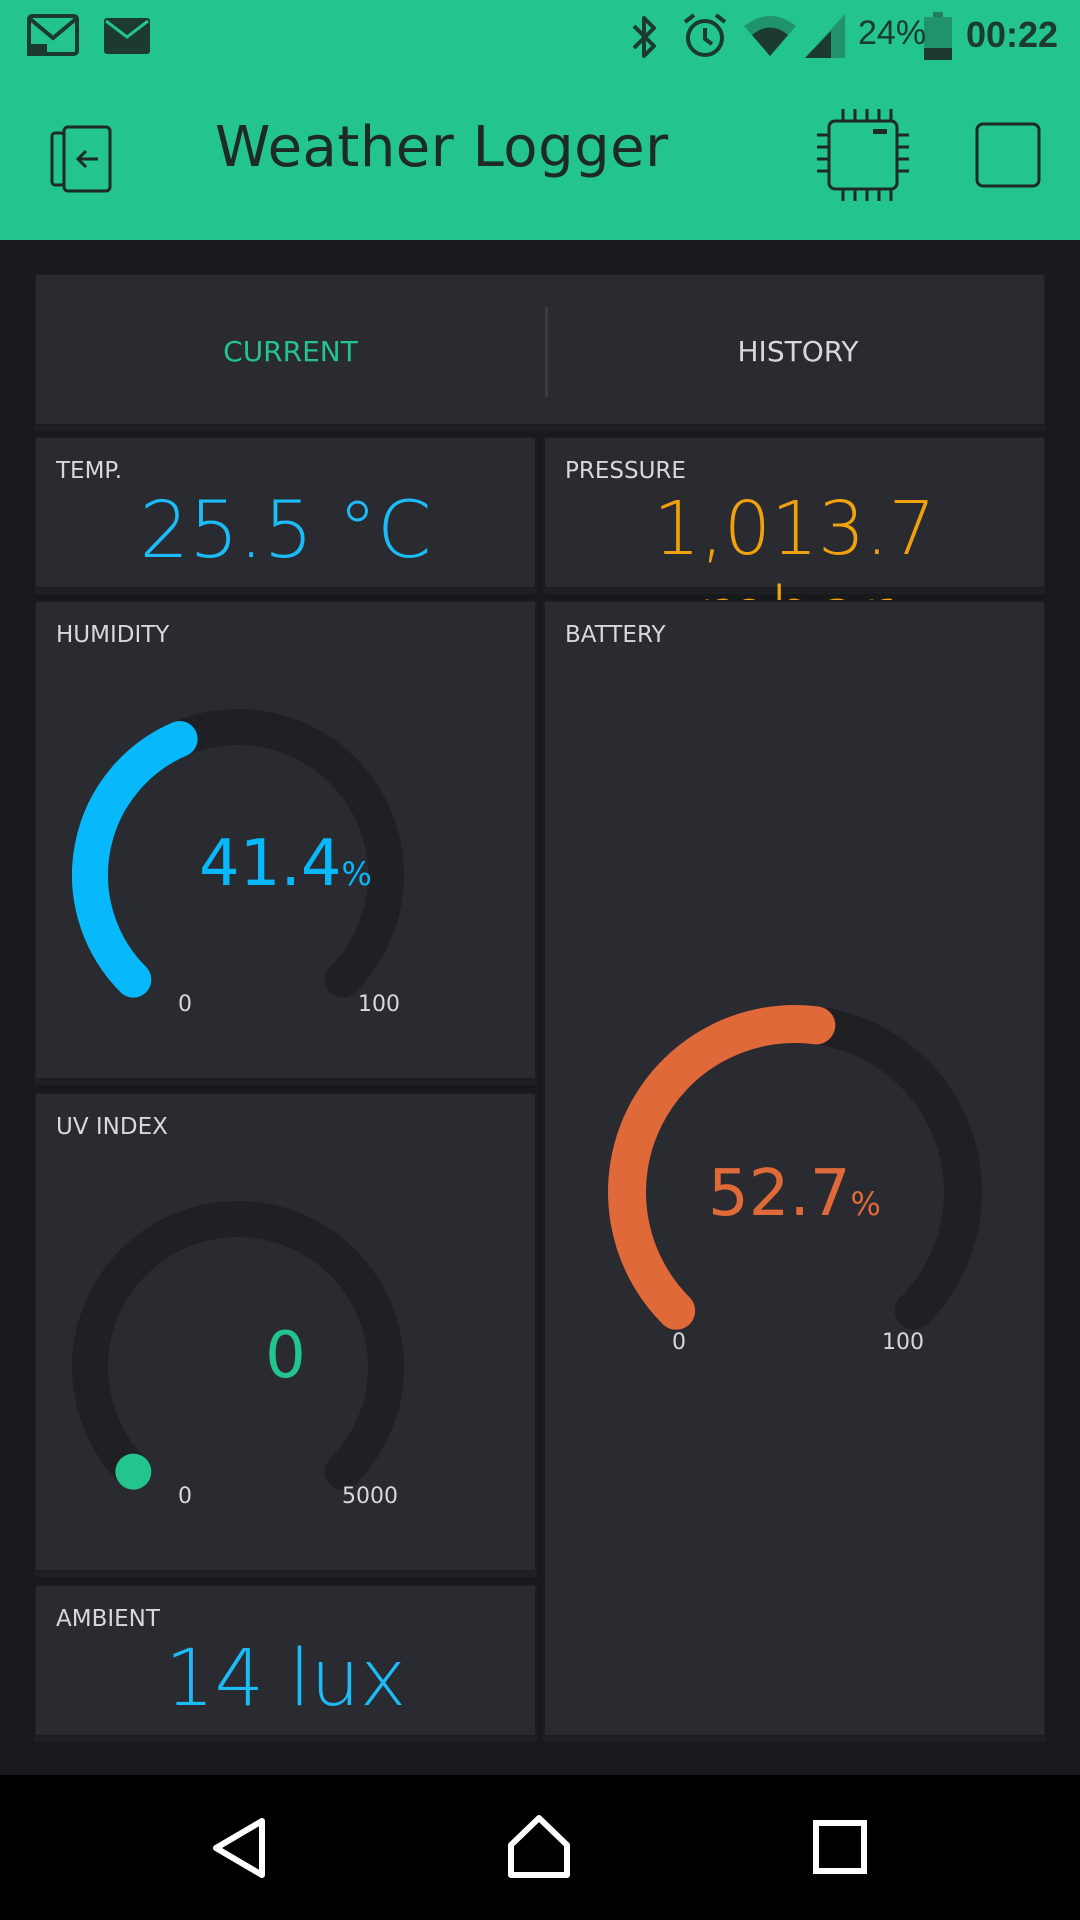  What do you see at coordinates (1012, 34) in the screenshot?
I see `clock: 00:22` at bounding box center [1012, 34].